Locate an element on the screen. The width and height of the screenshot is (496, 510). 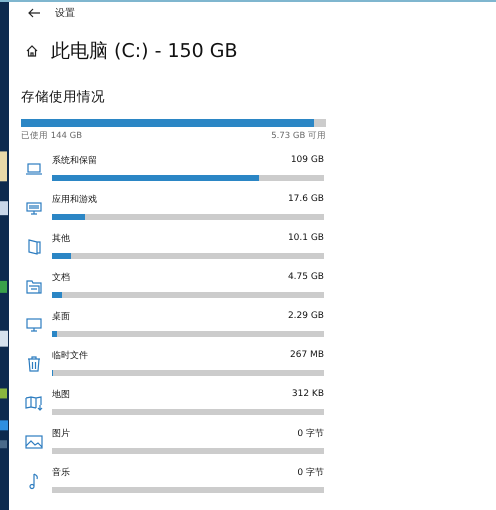
category-size: 267 MB is located at coordinates (307, 355).